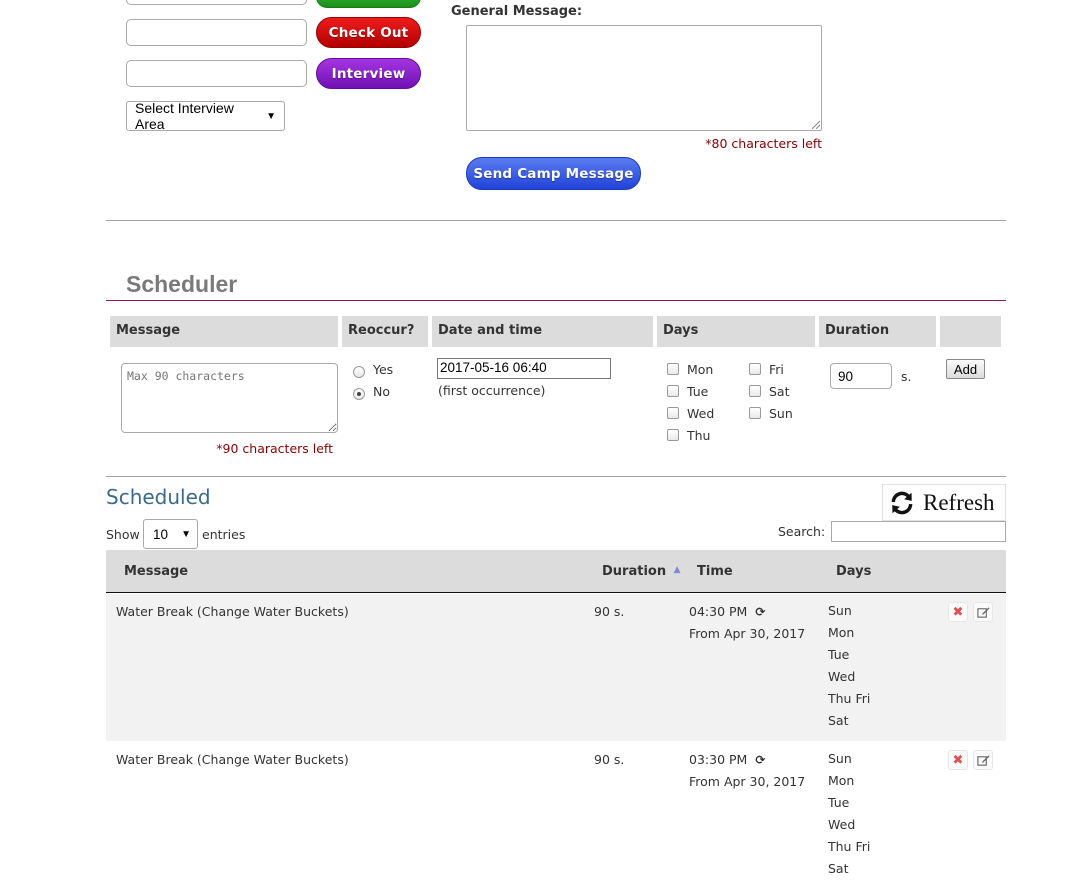  Describe the element at coordinates (840, 758) in the screenshot. I see `row-2-day: Sun` at that location.